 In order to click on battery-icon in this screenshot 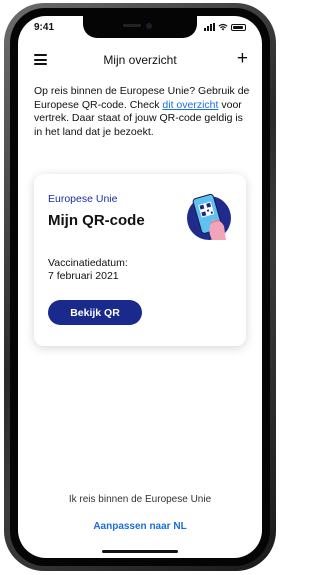, I will do `click(238, 27)`.